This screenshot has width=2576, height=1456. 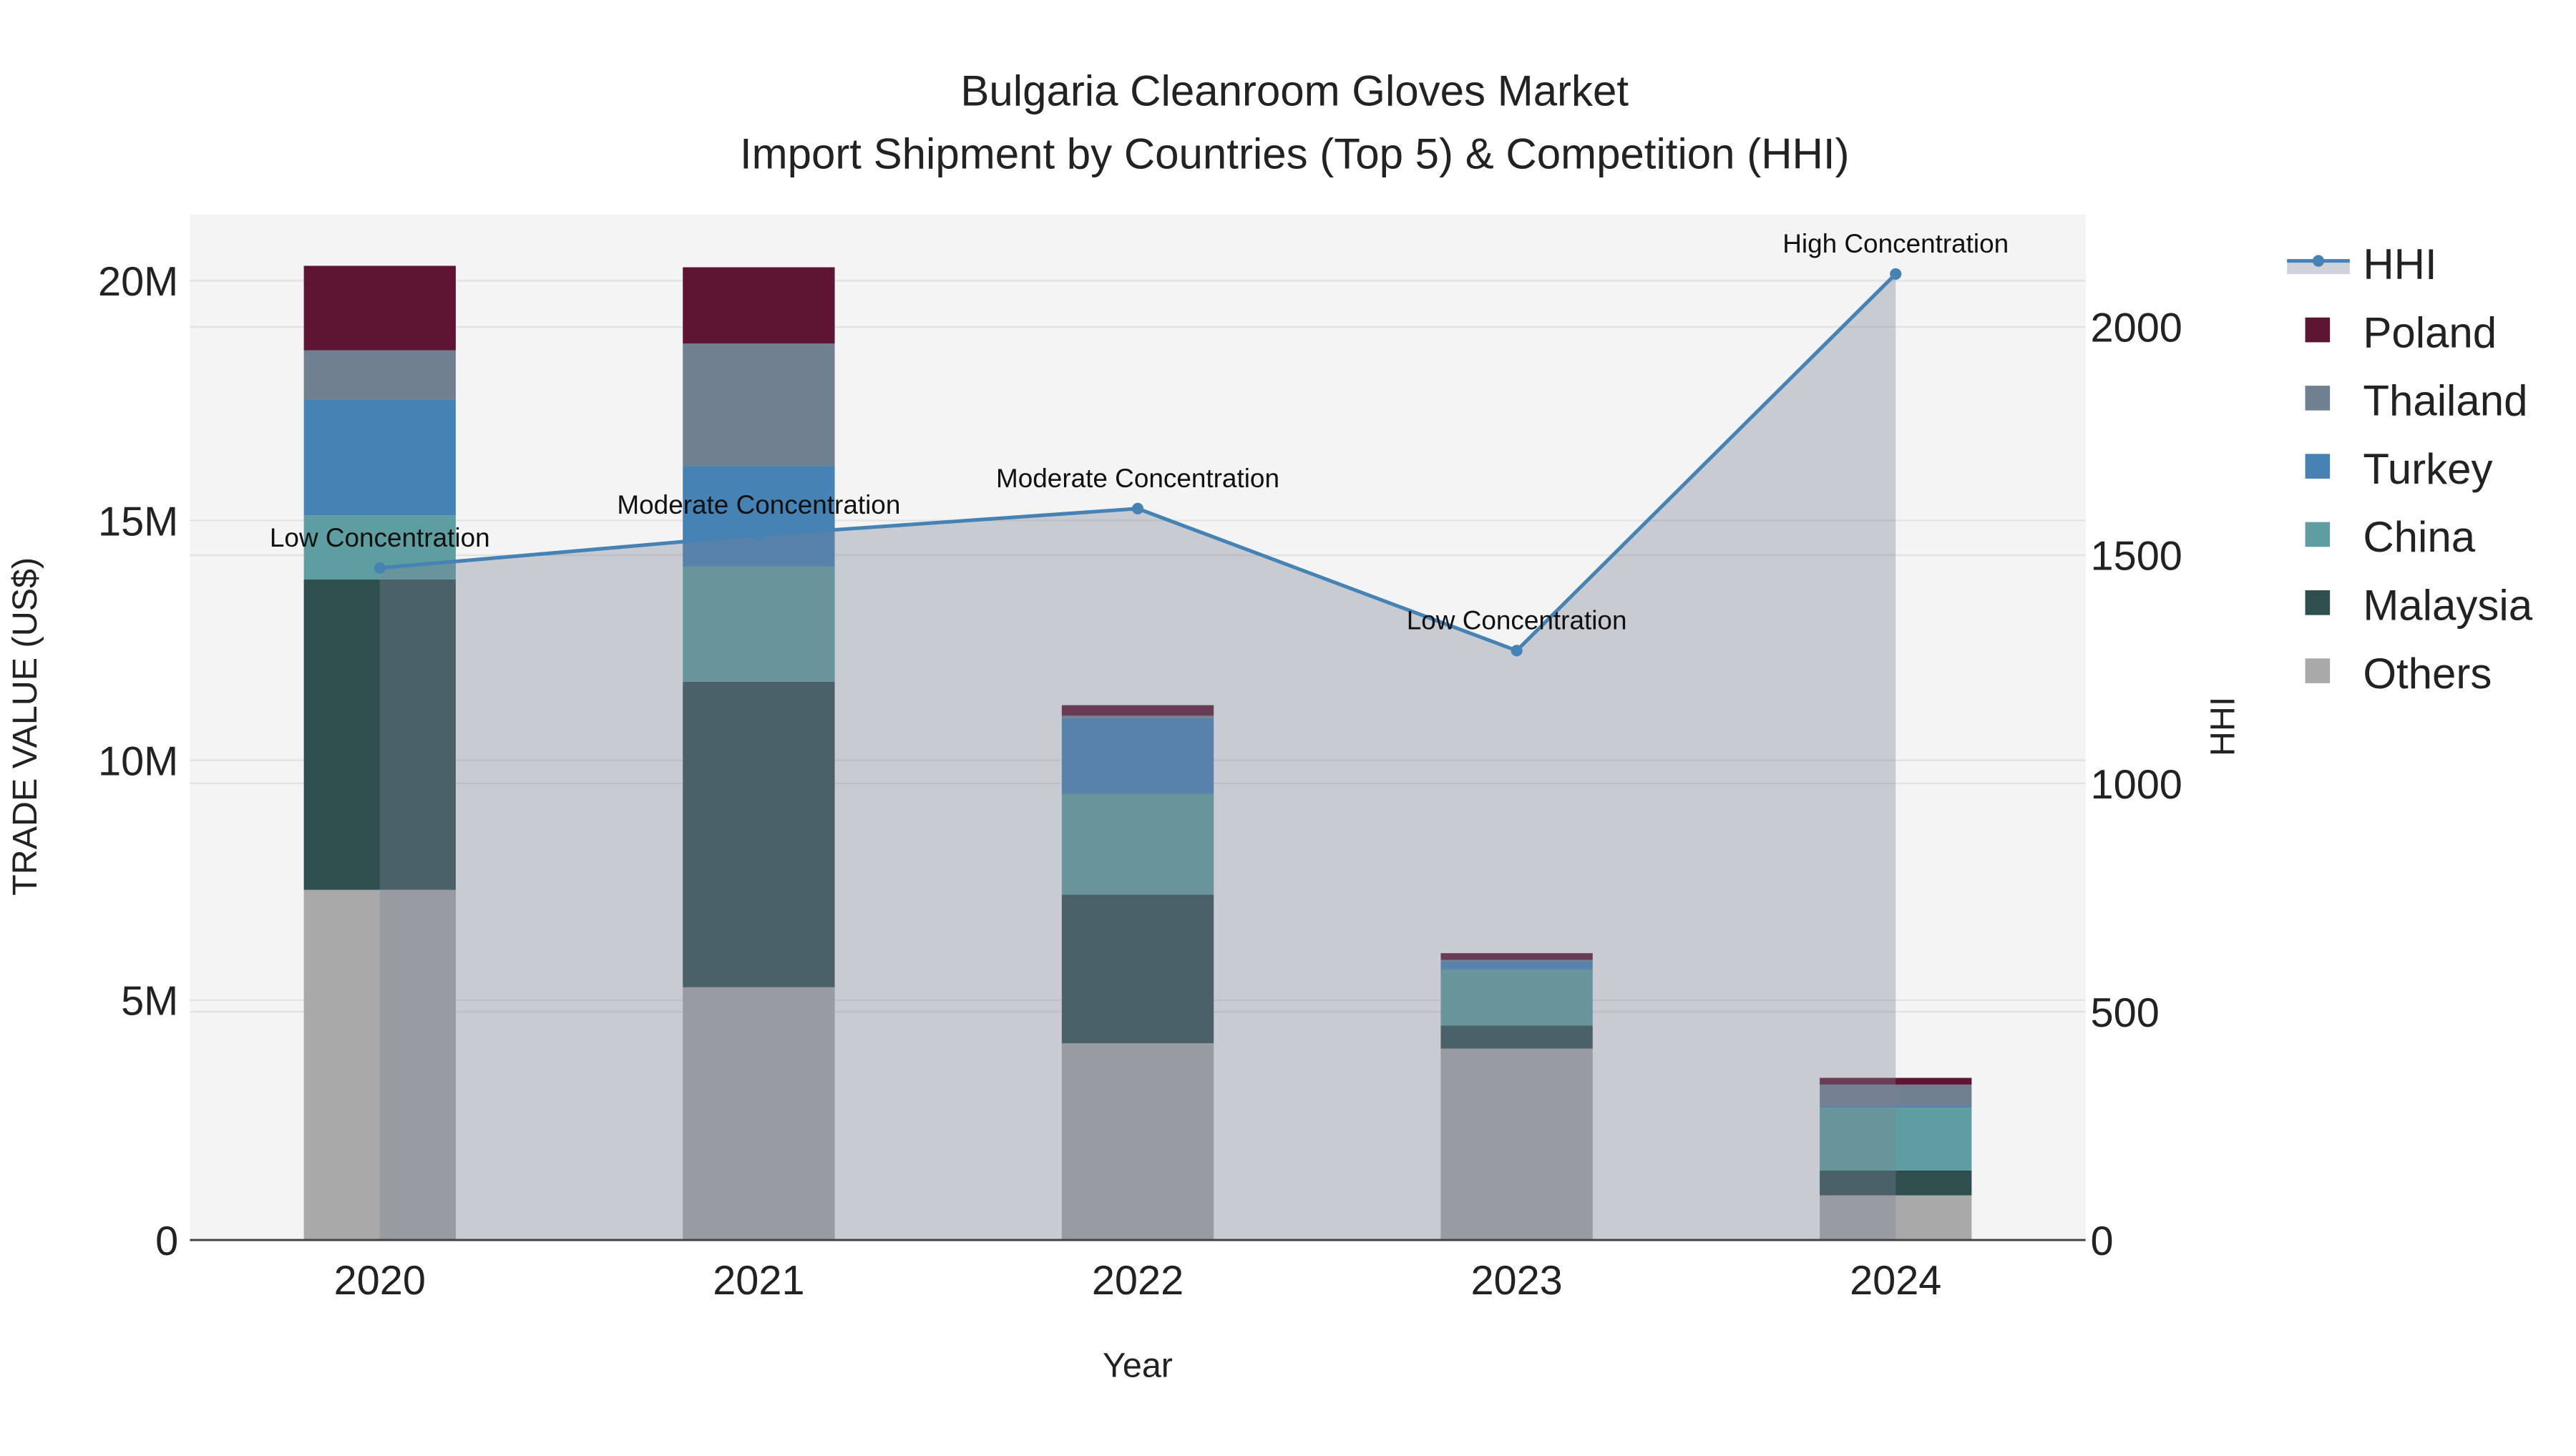 I want to click on y2-tick-label: 2000, so click(x=2136, y=328).